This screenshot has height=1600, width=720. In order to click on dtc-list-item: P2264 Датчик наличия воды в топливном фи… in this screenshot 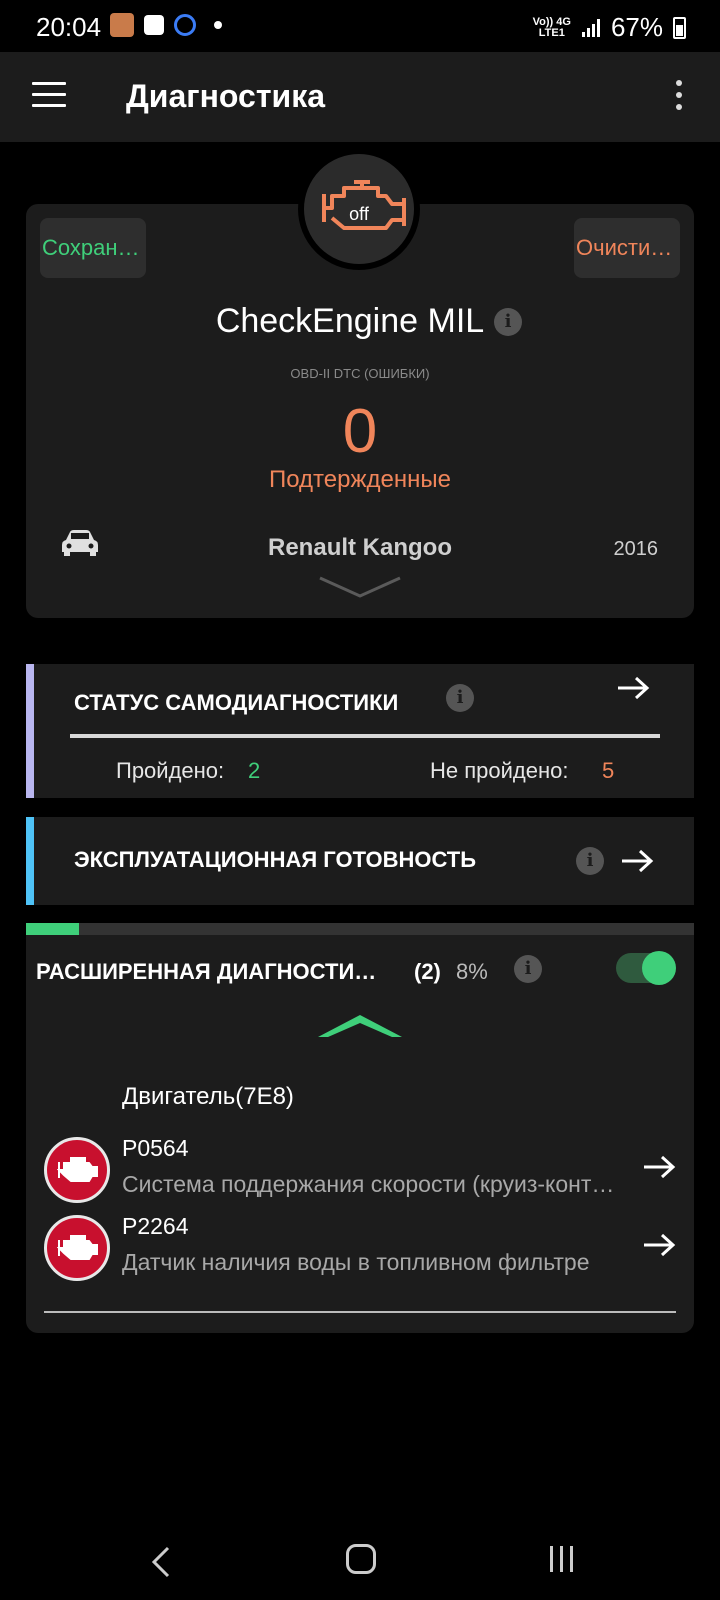, I will do `click(369, 1249)`.